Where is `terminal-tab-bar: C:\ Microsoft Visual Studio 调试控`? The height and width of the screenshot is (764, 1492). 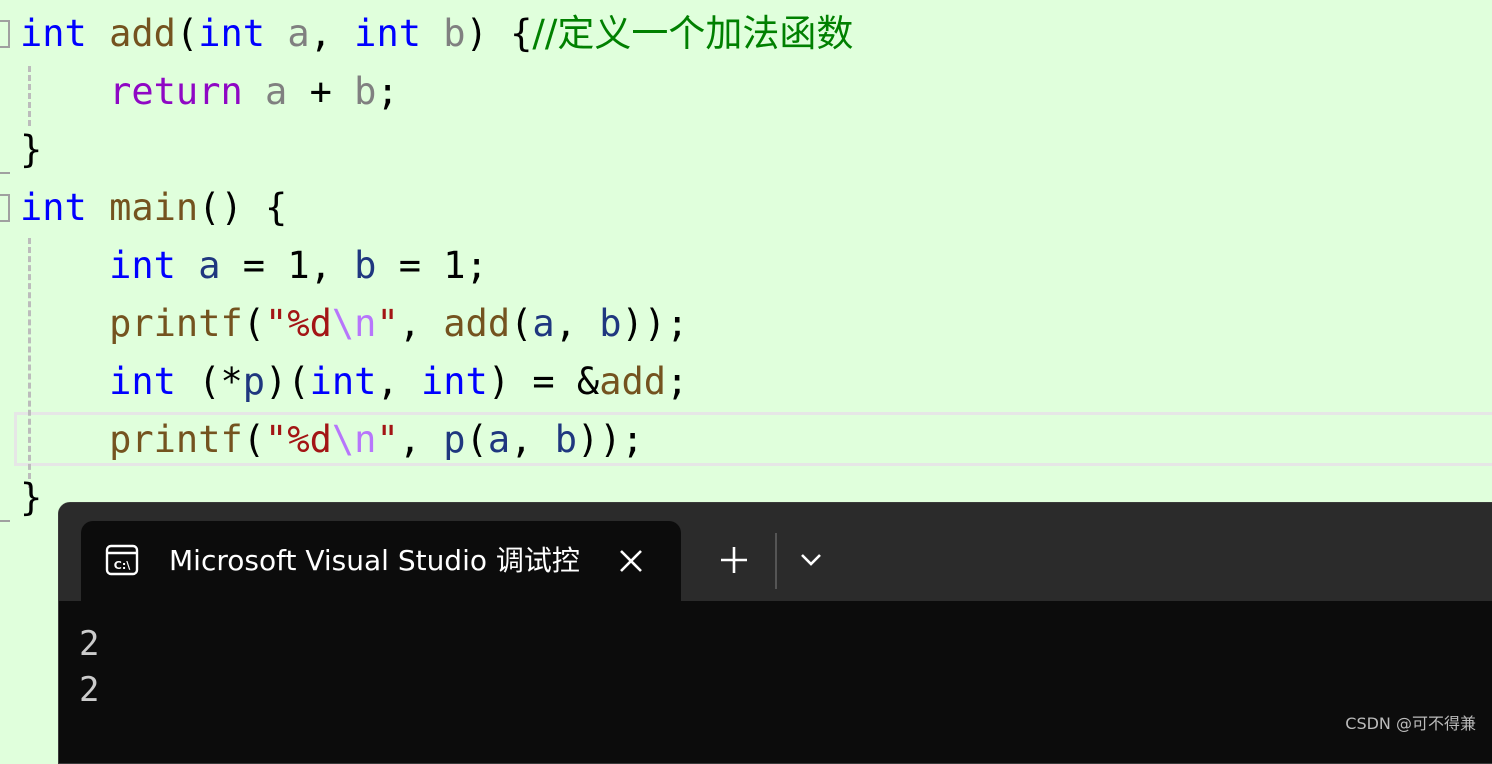 terminal-tab-bar: C:\ Microsoft Visual Studio 调试控 is located at coordinates (775, 552).